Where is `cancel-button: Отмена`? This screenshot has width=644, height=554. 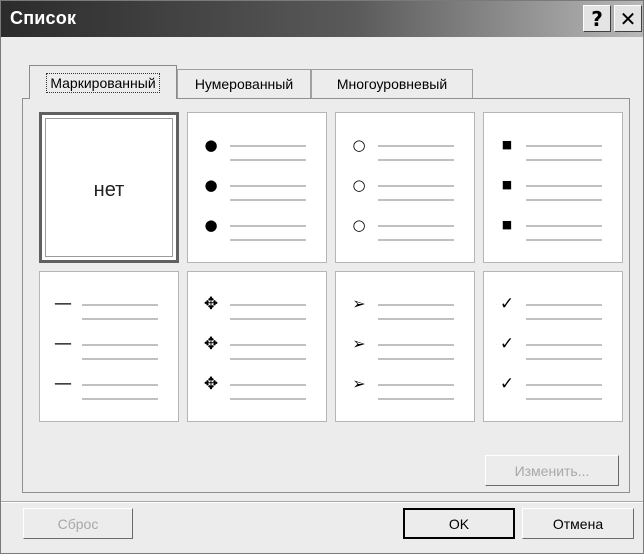 cancel-button: Отмена is located at coordinates (578, 523).